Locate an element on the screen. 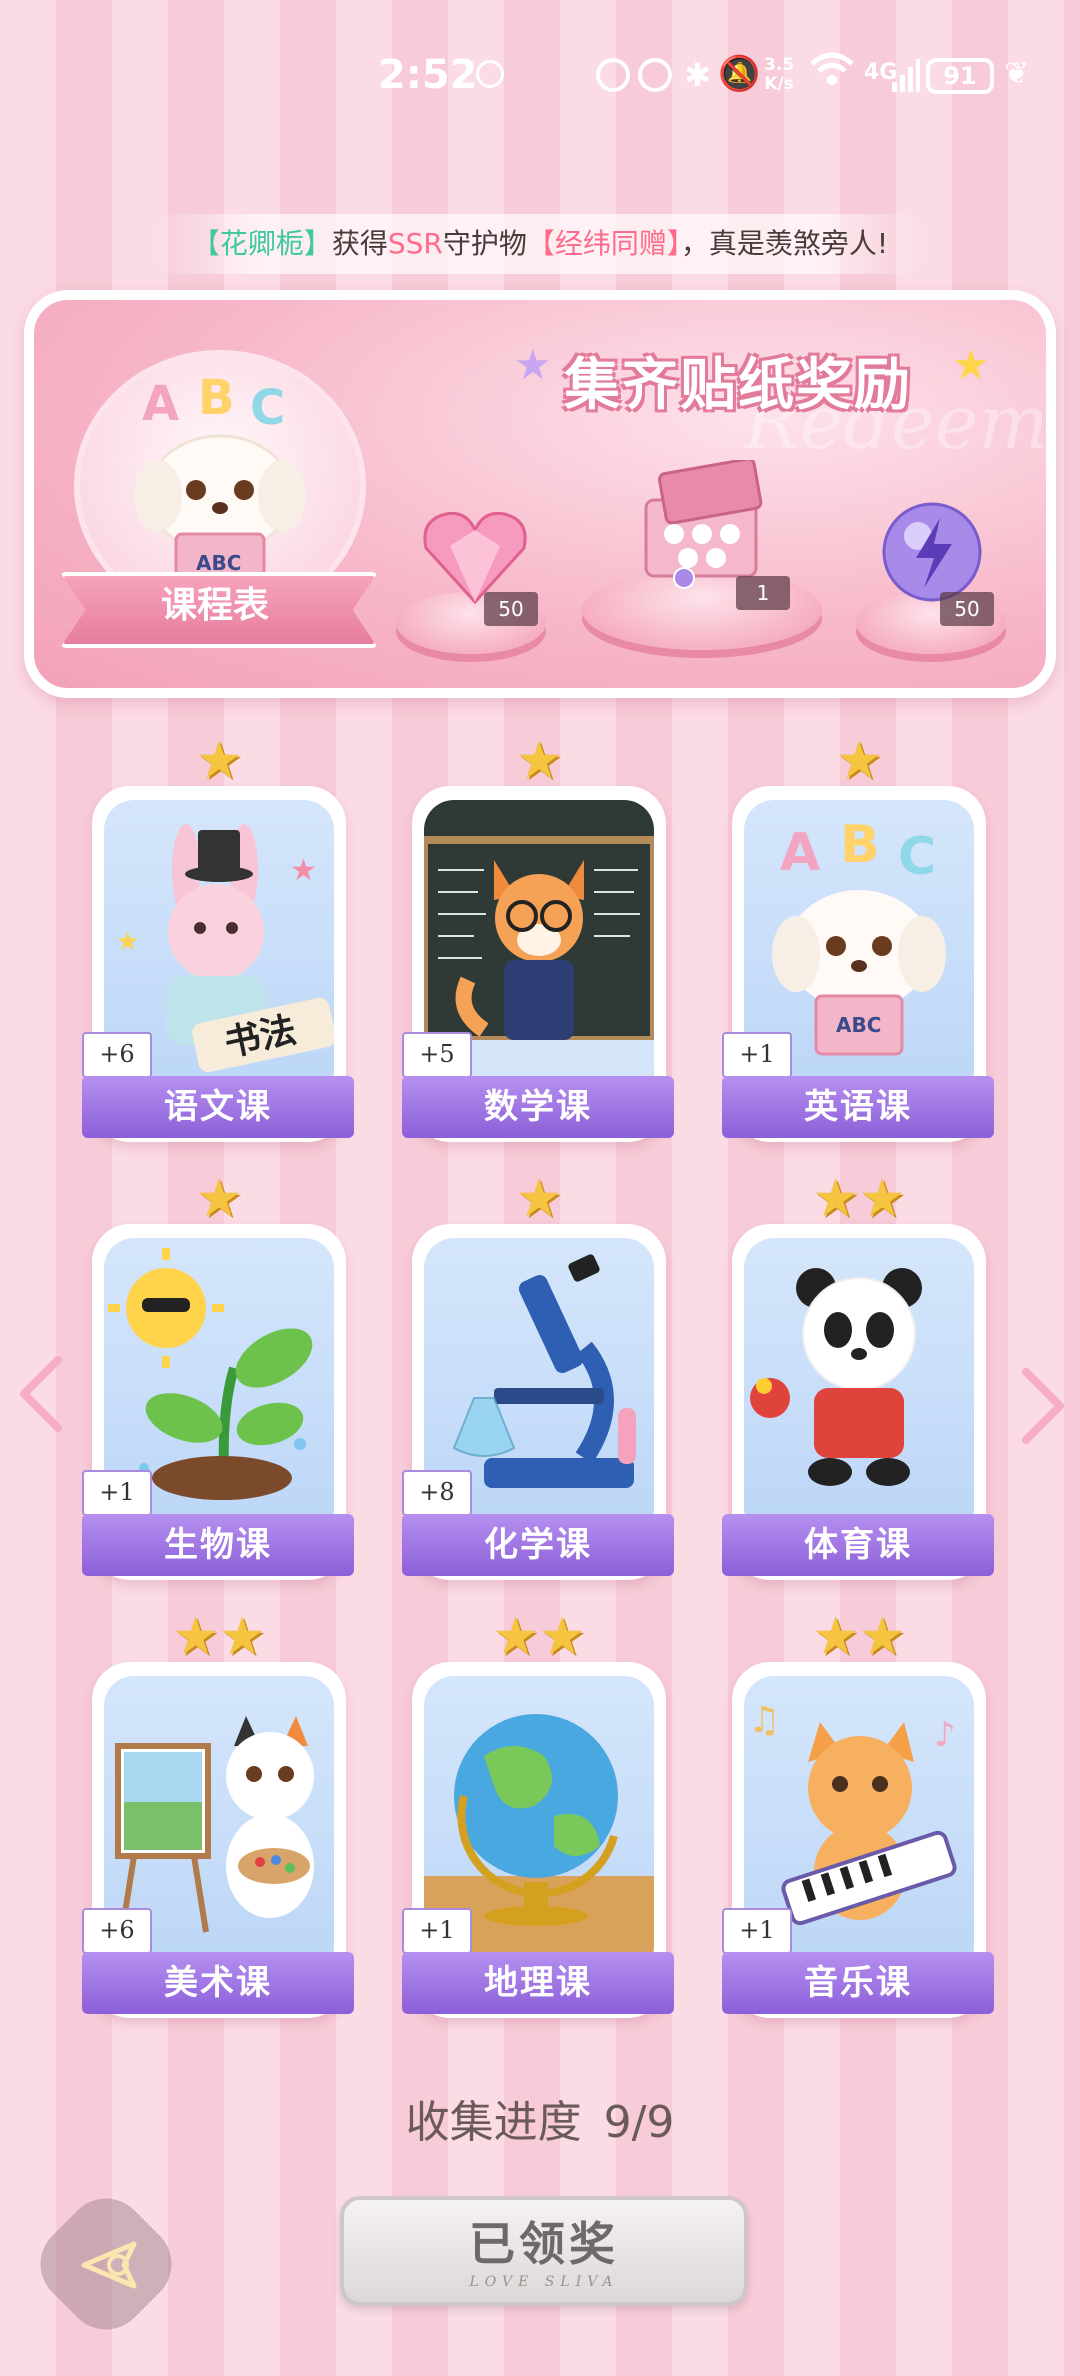  course-card-art: ★★ +6 美术课 is located at coordinates (218, 1814).